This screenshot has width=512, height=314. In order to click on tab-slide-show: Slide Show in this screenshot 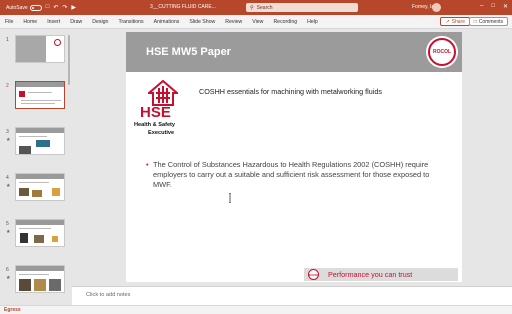, I will do `click(202, 22)`.